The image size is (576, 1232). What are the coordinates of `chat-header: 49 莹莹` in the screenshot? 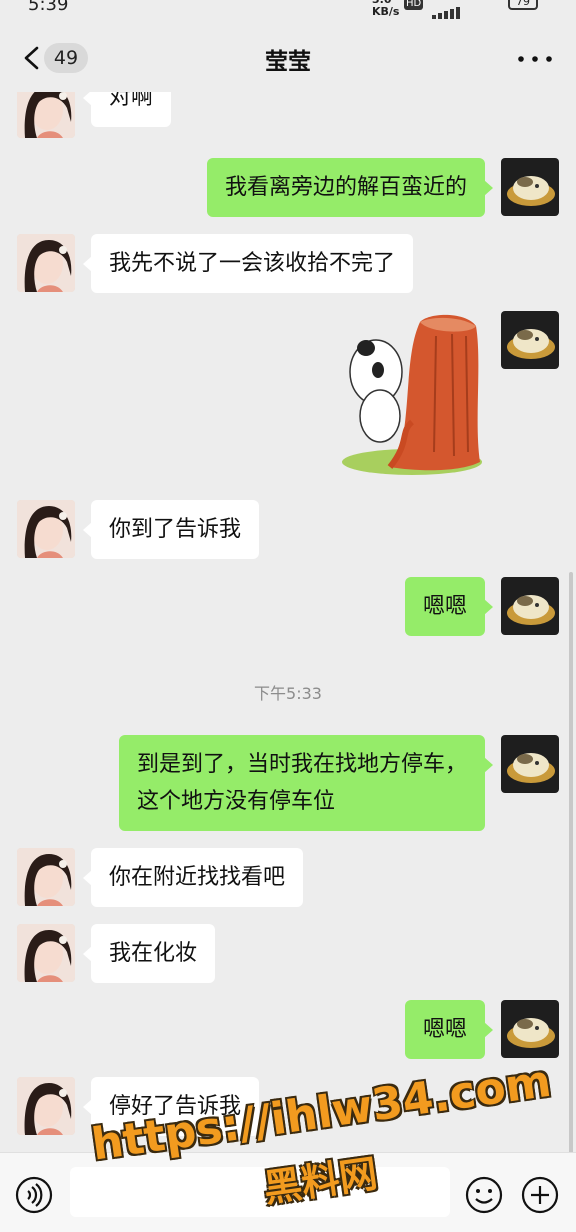 It's located at (288, 58).